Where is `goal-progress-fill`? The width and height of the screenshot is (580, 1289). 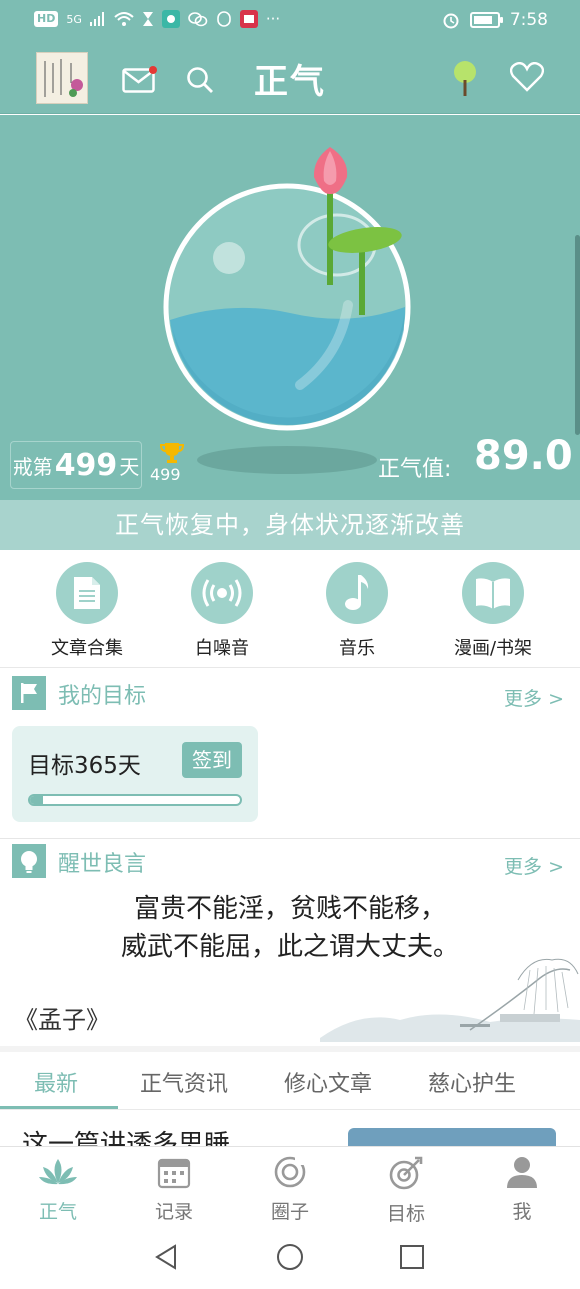 goal-progress-fill is located at coordinates (36, 800).